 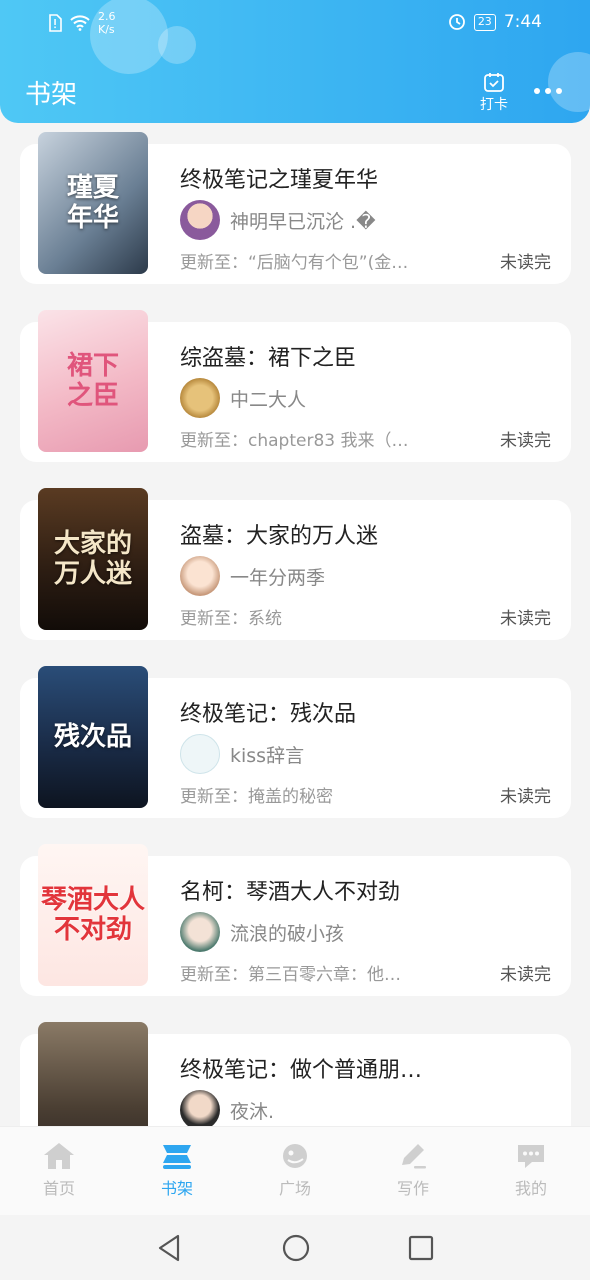 I want to click on author-name: 流浪的破小孩, so click(x=287, y=933).